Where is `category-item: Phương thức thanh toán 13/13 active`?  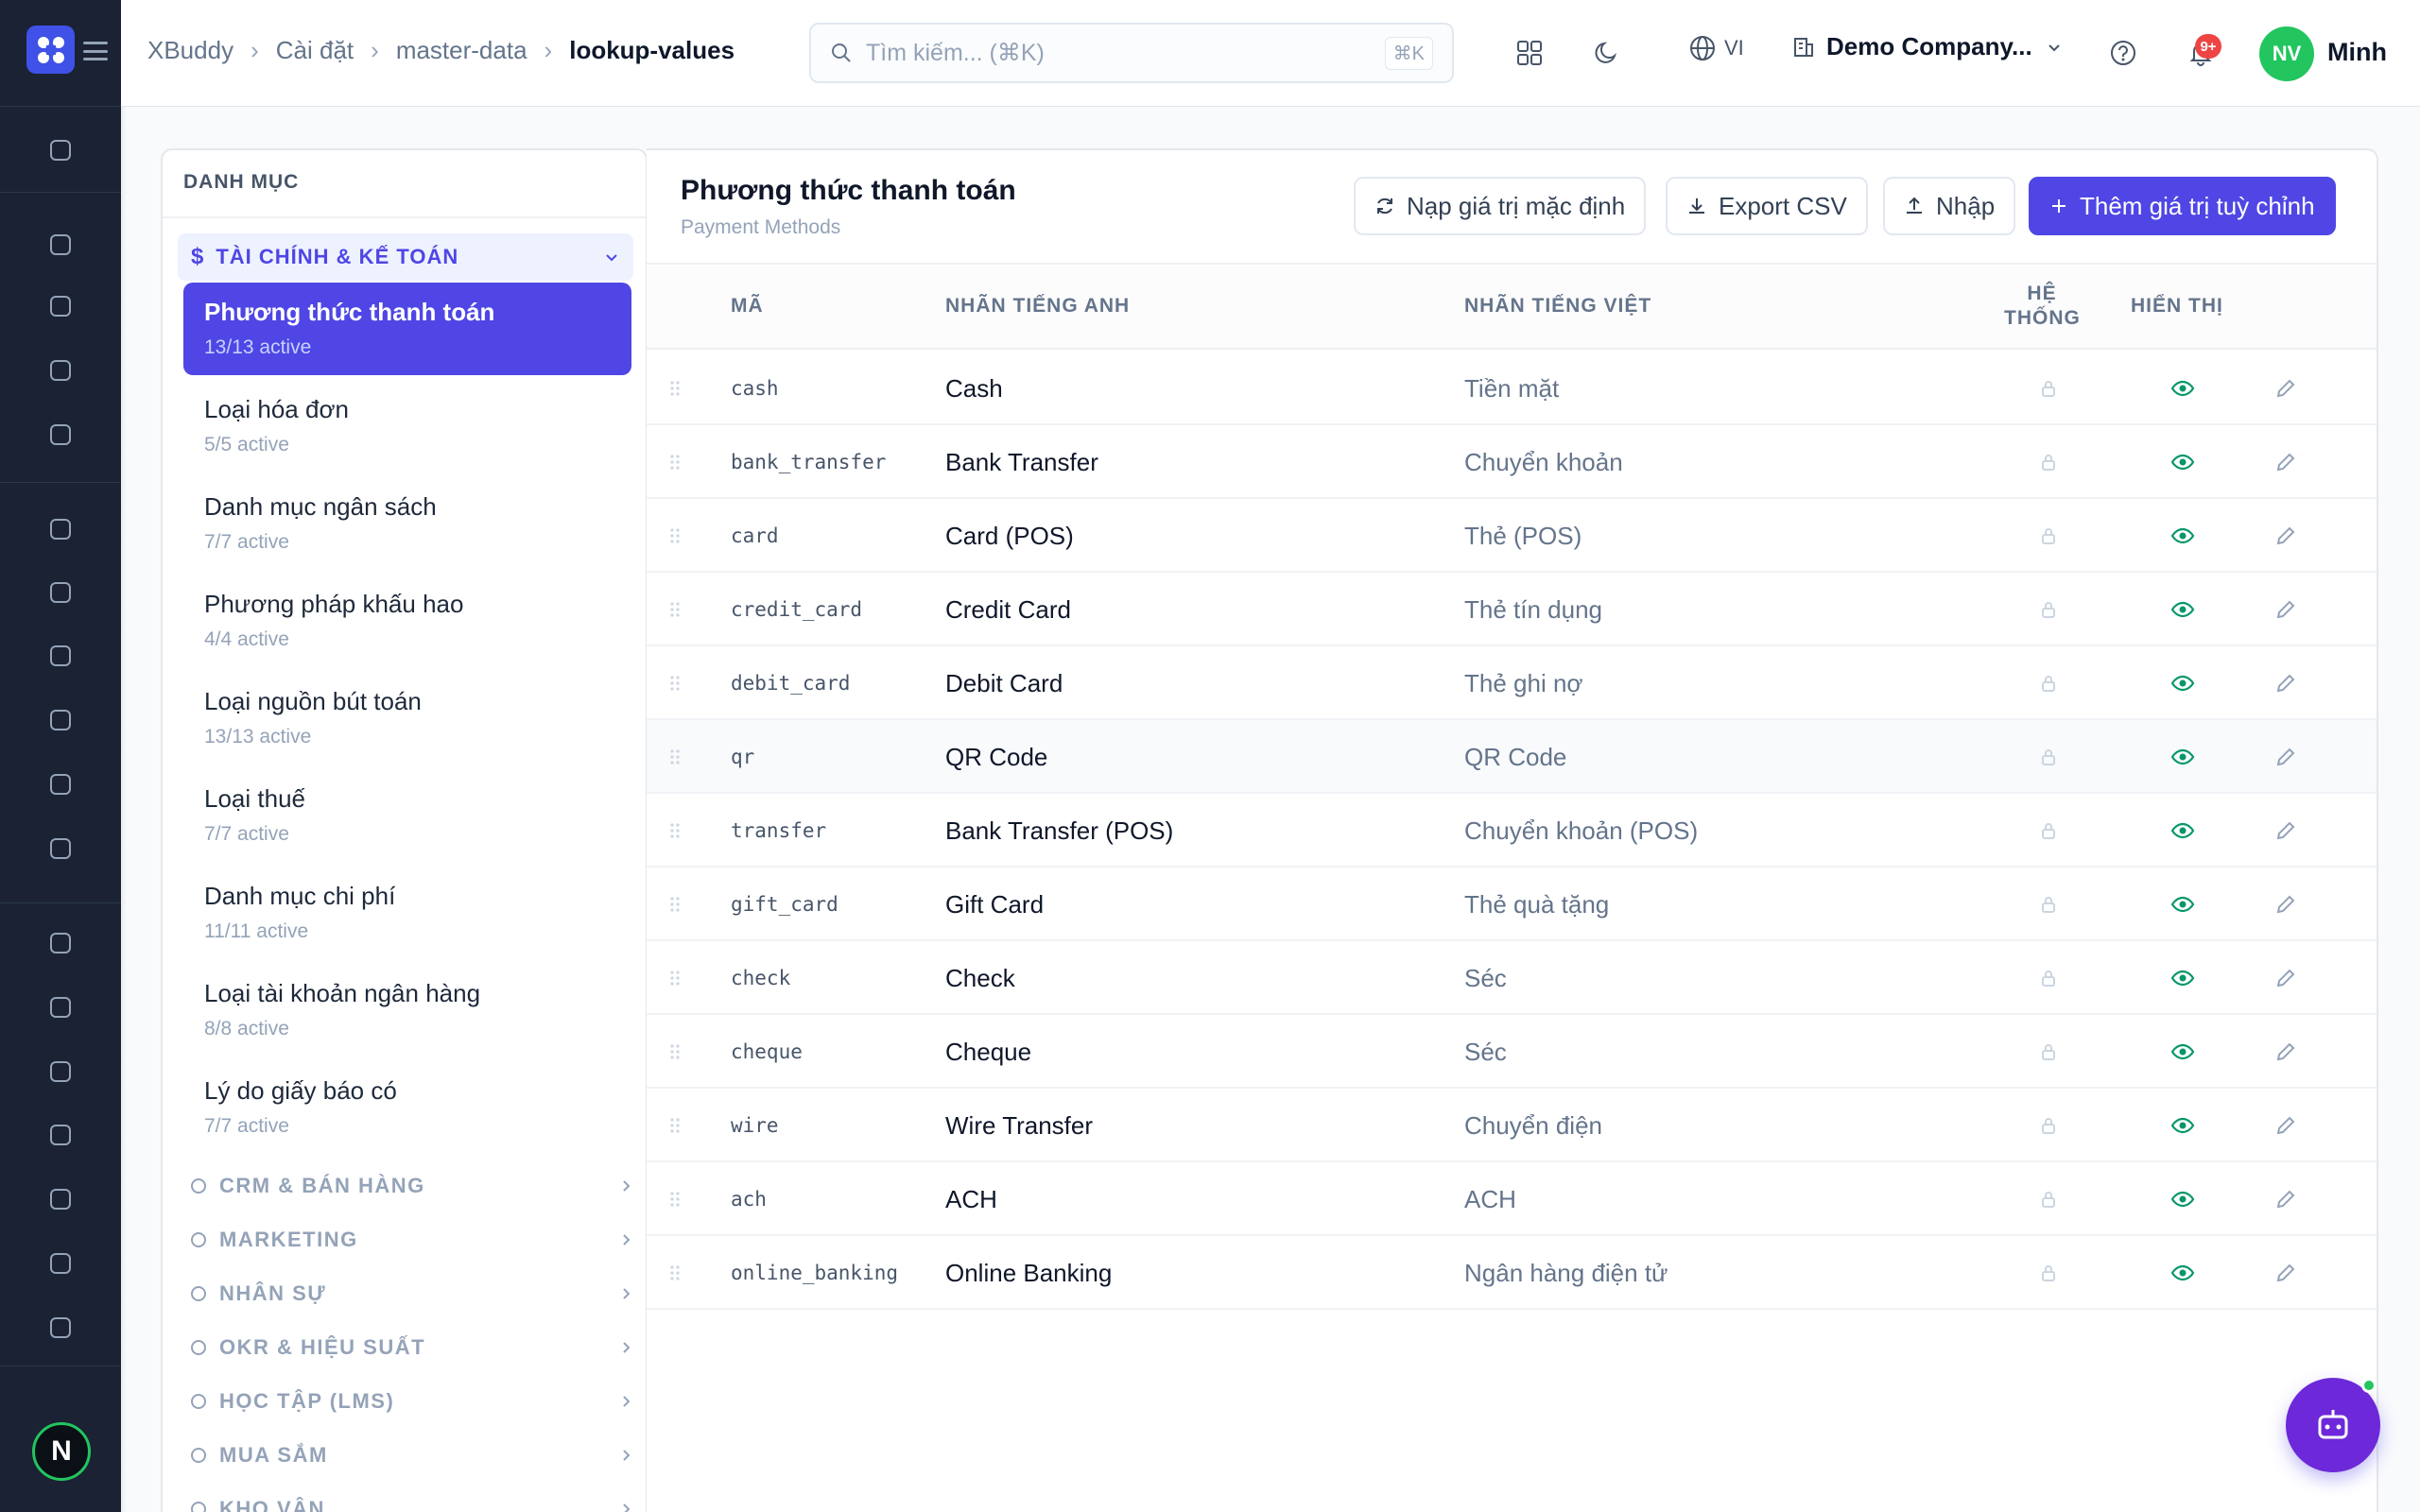 category-item: Phương thức thanh toán 13/13 active is located at coordinates (407, 329).